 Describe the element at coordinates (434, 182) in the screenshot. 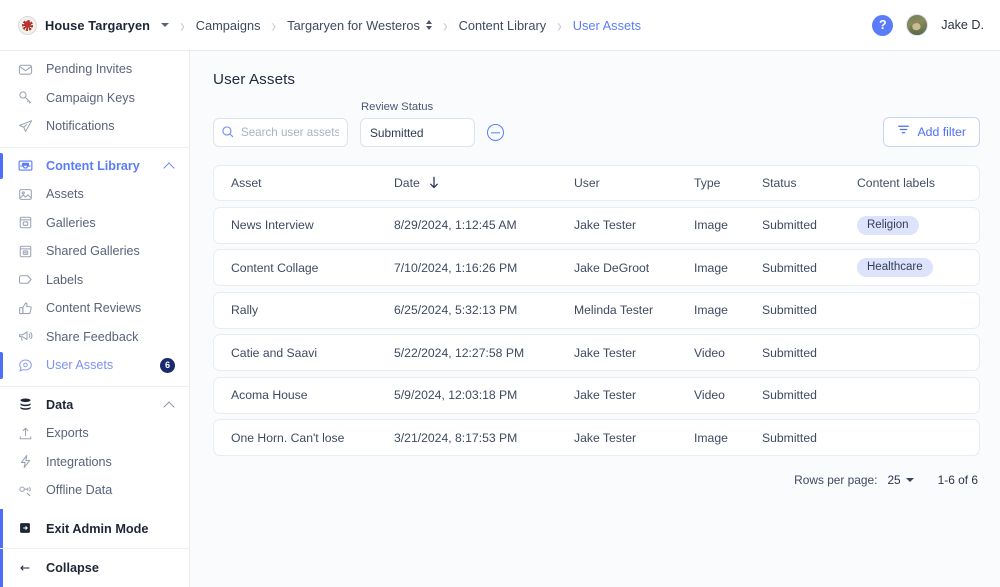

I see `arrow-down-icon` at that location.